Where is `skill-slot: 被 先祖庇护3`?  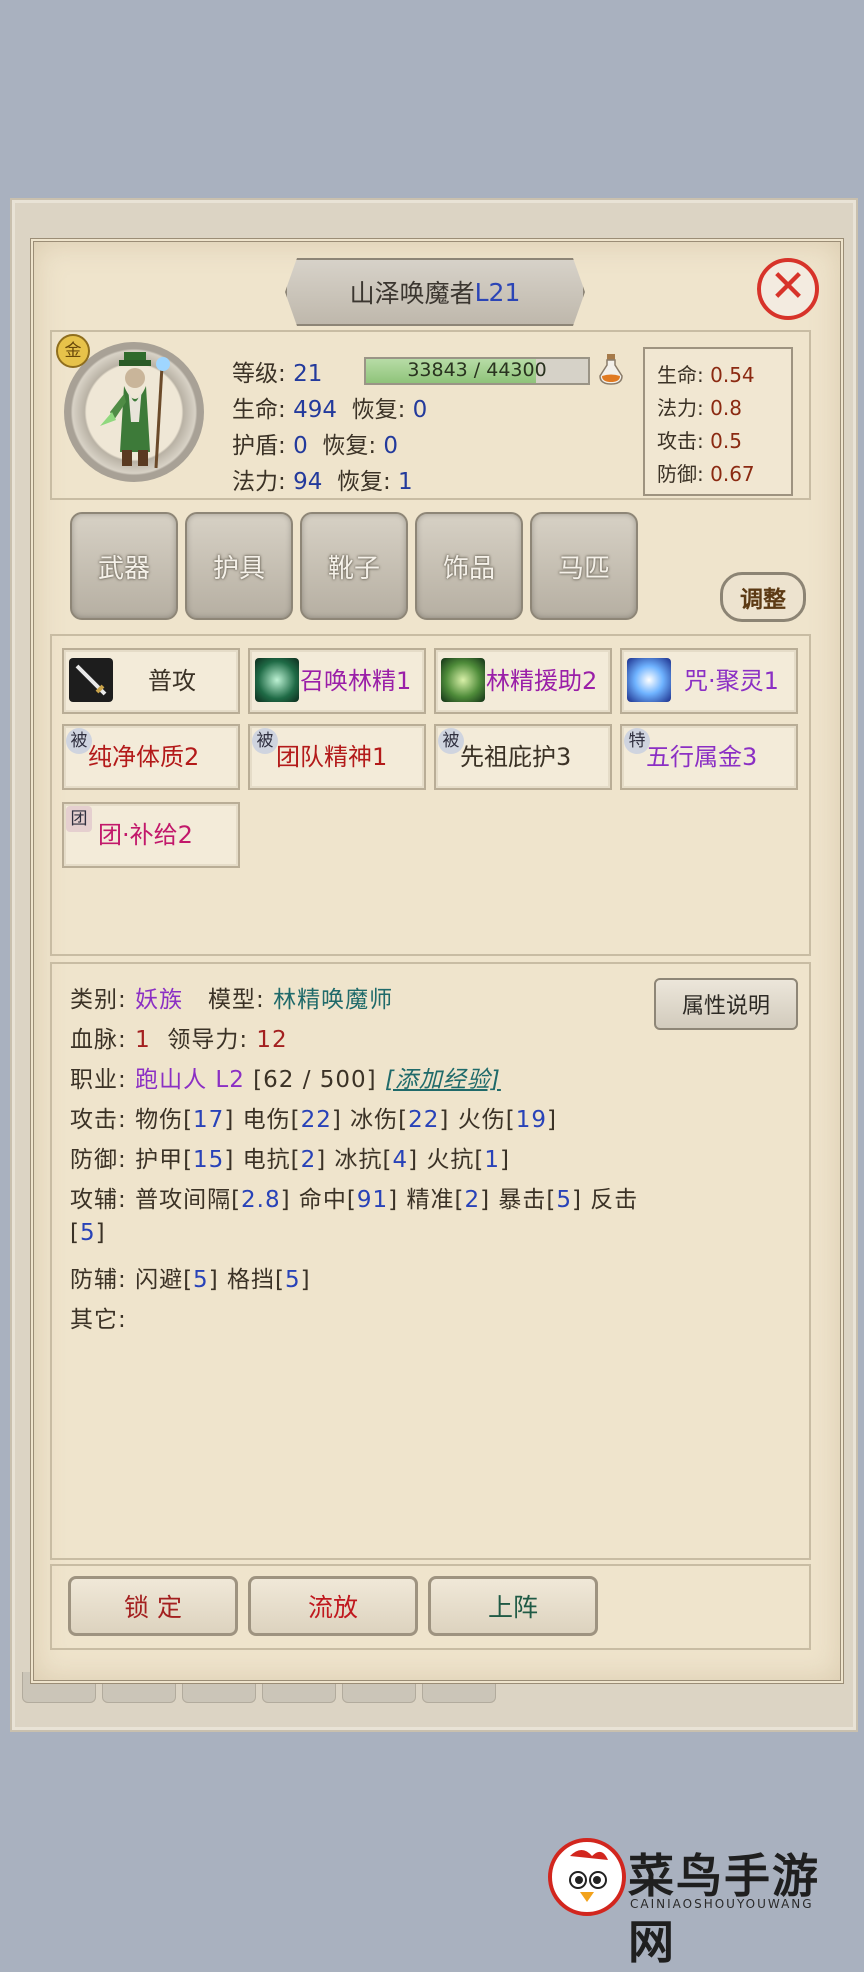
skill-slot: 被 先祖庇护3 is located at coordinates (523, 757).